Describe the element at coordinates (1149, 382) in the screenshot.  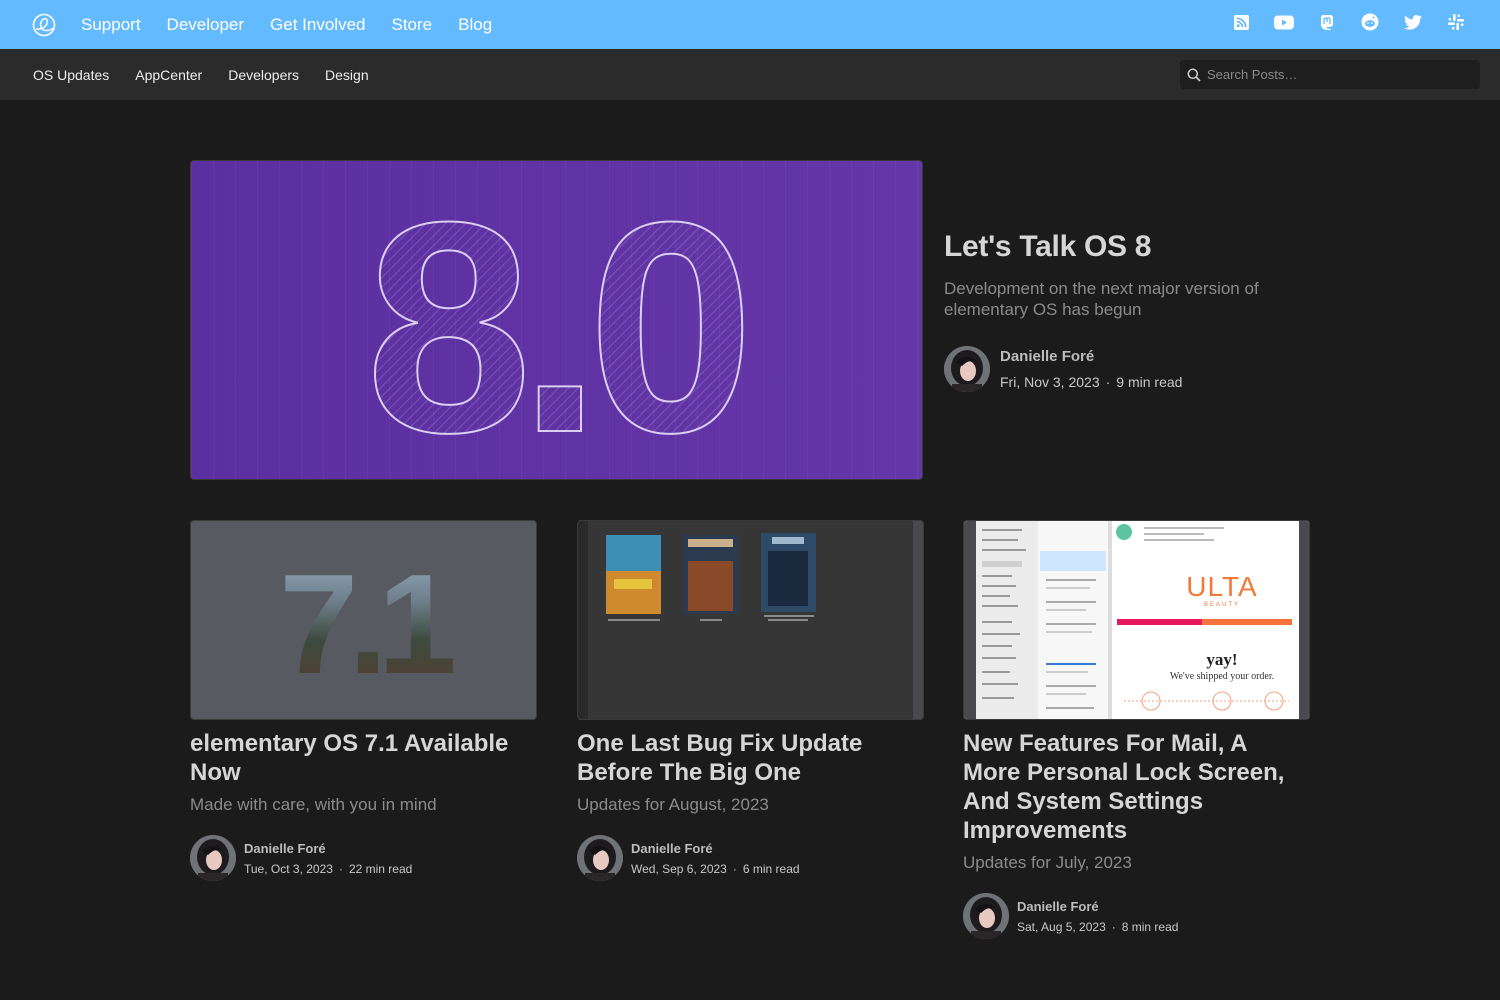
I see `read-time: 9 min read` at that location.